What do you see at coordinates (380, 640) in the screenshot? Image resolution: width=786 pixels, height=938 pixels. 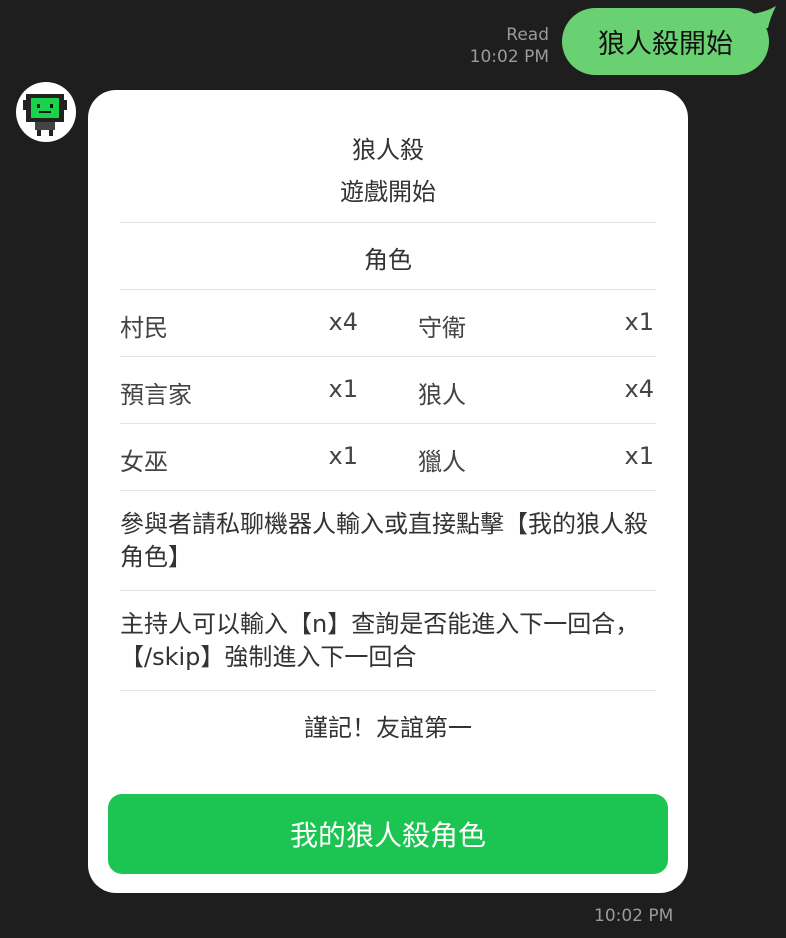 I see `host-instructions: 主持人可以輸入【n】查詢是否能進入下一回合，【/skip】強制進入下一回合` at bounding box center [380, 640].